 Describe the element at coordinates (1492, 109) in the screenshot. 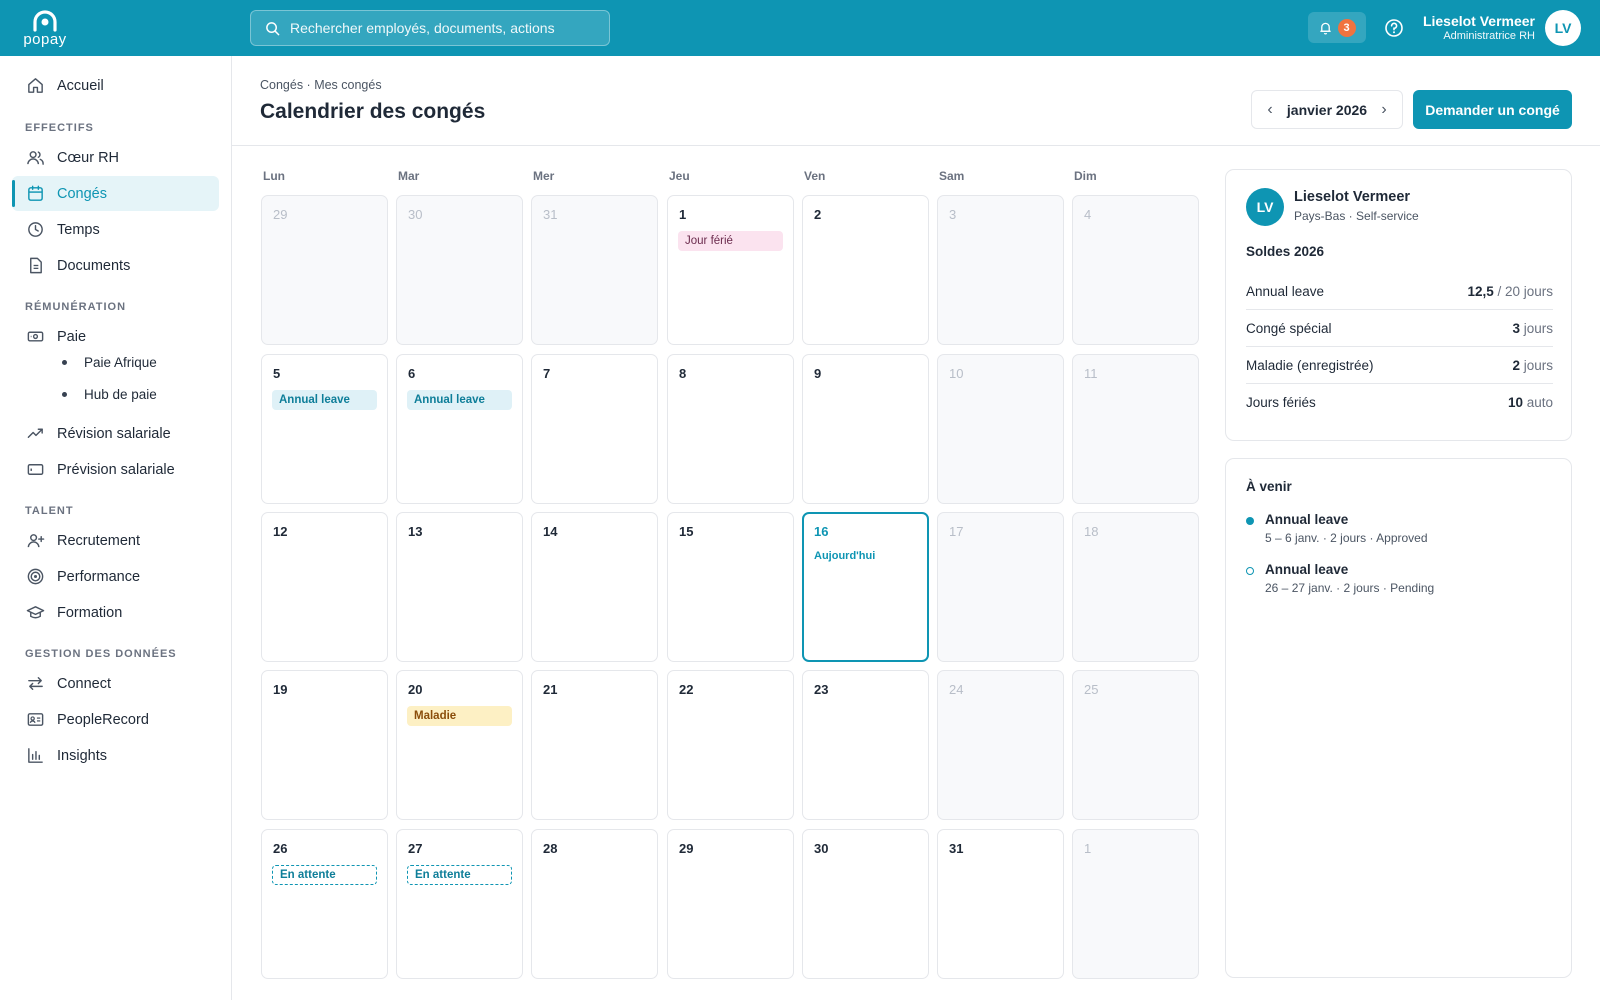

I see `request-leave-button: Demander un congé` at that location.